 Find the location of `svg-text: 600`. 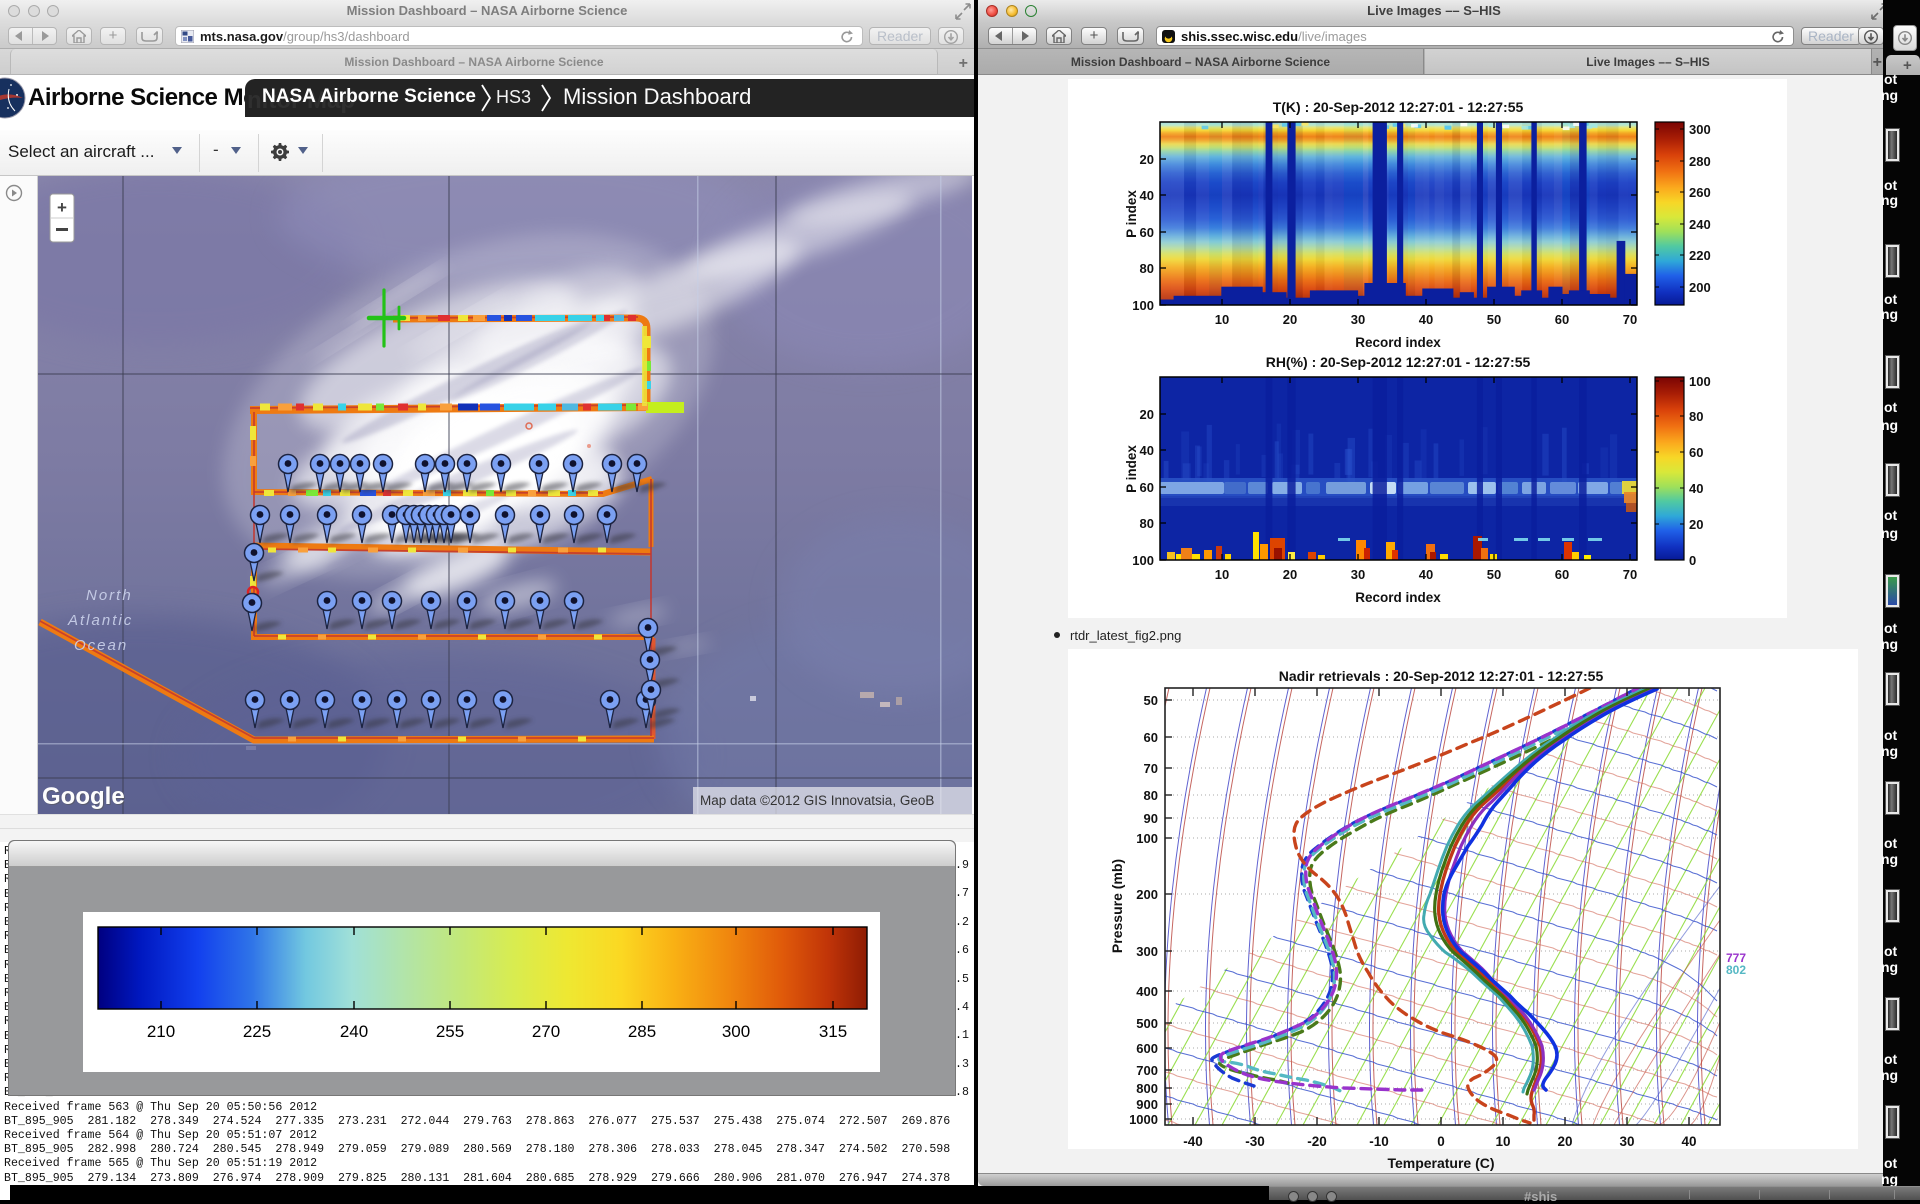

svg-text: 600 is located at coordinates (1147, 1048).